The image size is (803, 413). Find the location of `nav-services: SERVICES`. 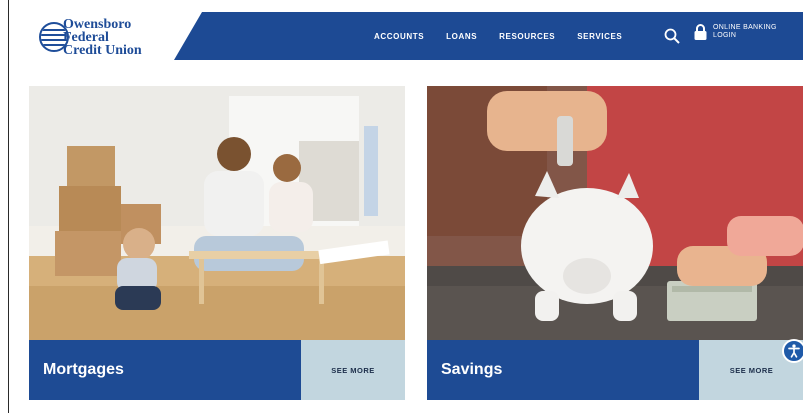

nav-services: SERVICES is located at coordinates (599, 36).